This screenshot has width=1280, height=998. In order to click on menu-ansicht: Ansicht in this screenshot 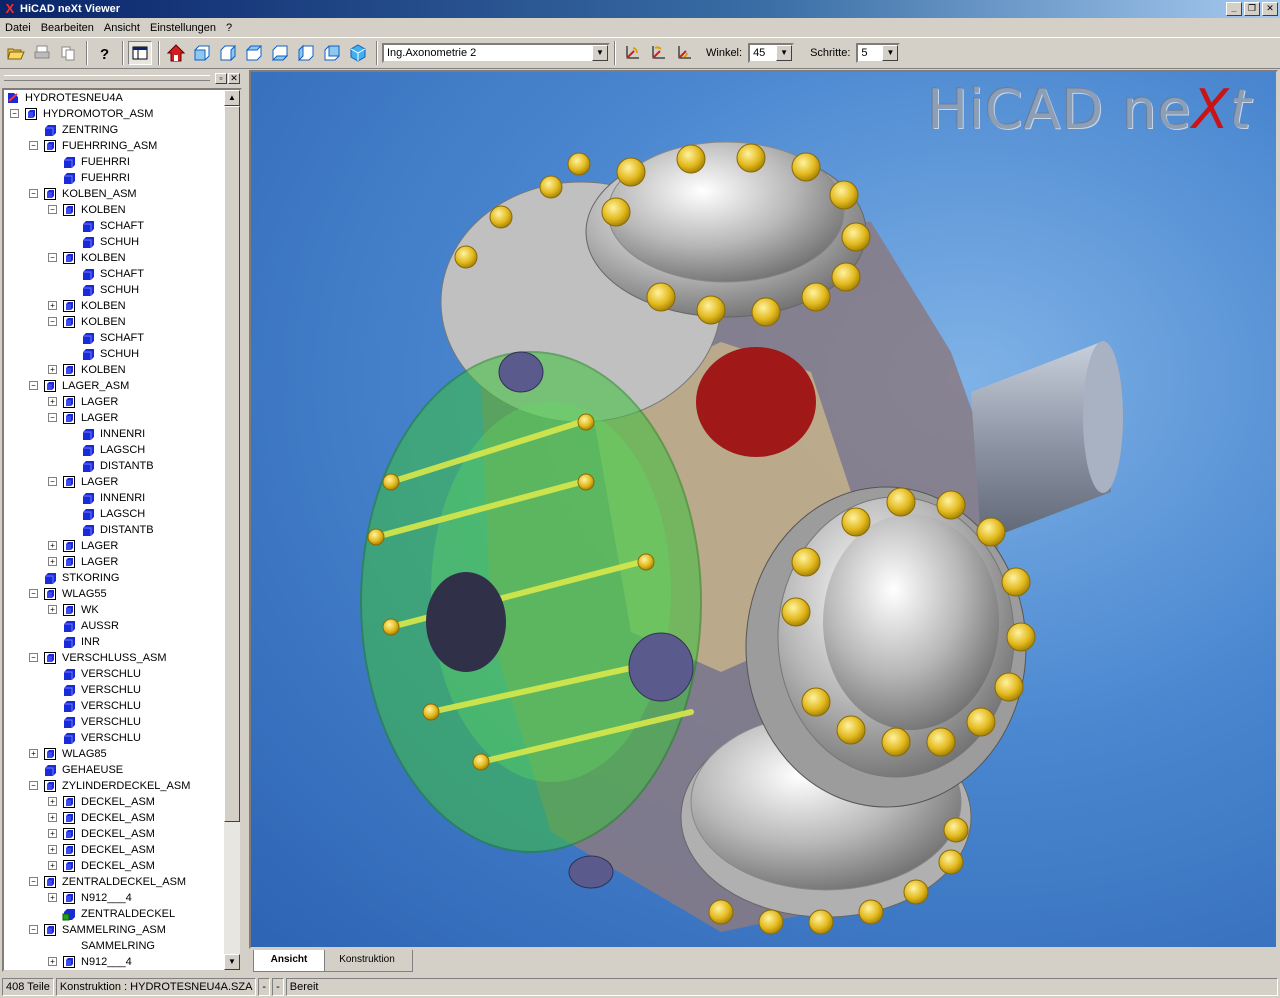, I will do `click(122, 28)`.